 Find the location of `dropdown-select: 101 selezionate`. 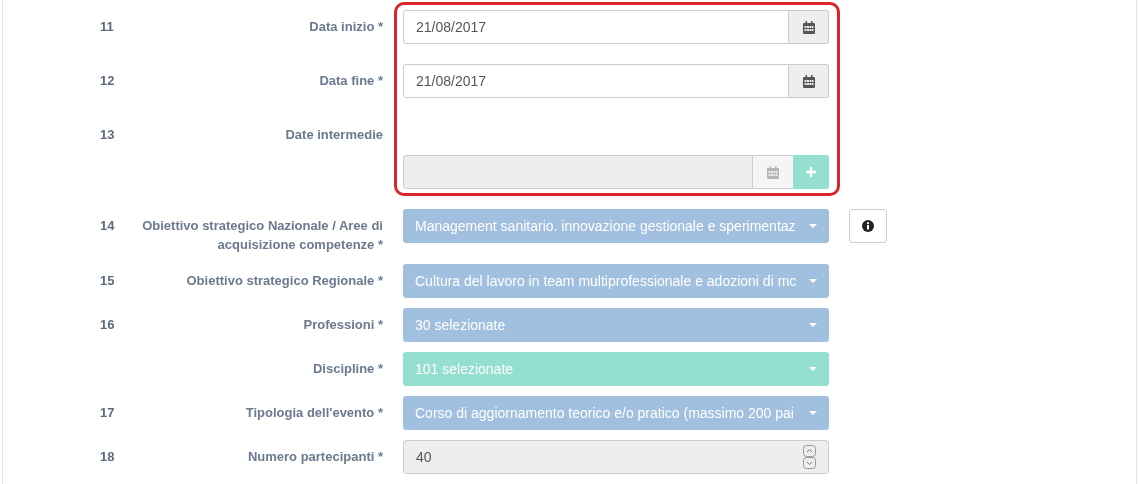

dropdown-select: 101 selezionate is located at coordinates (616, 369).